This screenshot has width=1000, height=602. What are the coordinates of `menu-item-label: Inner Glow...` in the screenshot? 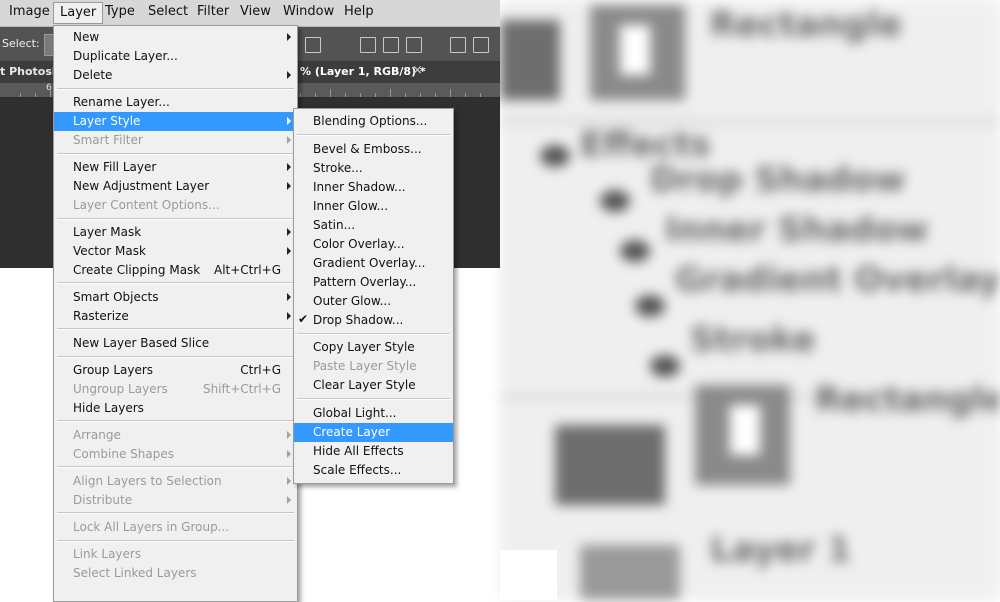 It's located at (351, 205).